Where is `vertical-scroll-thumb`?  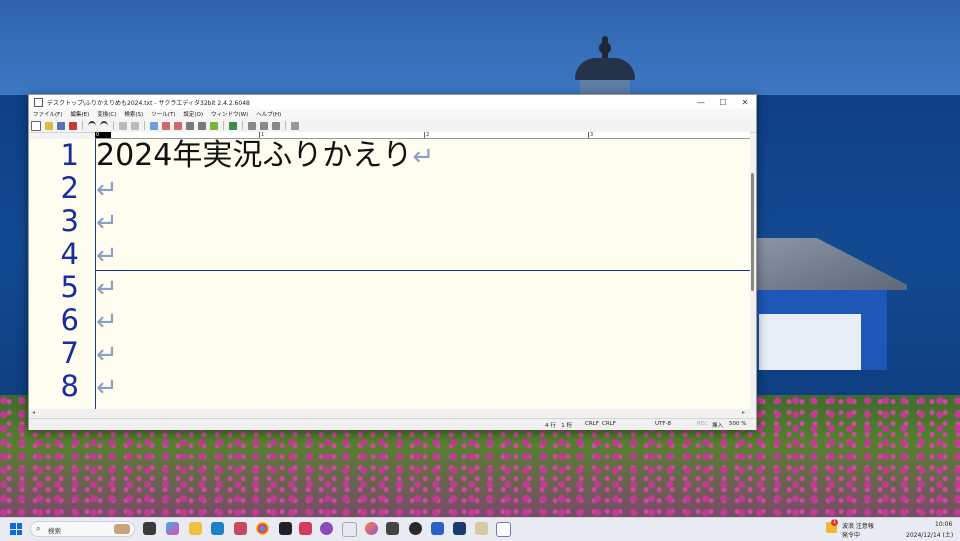
vertical-scroll-thumb is located at coordinates (752, 232).